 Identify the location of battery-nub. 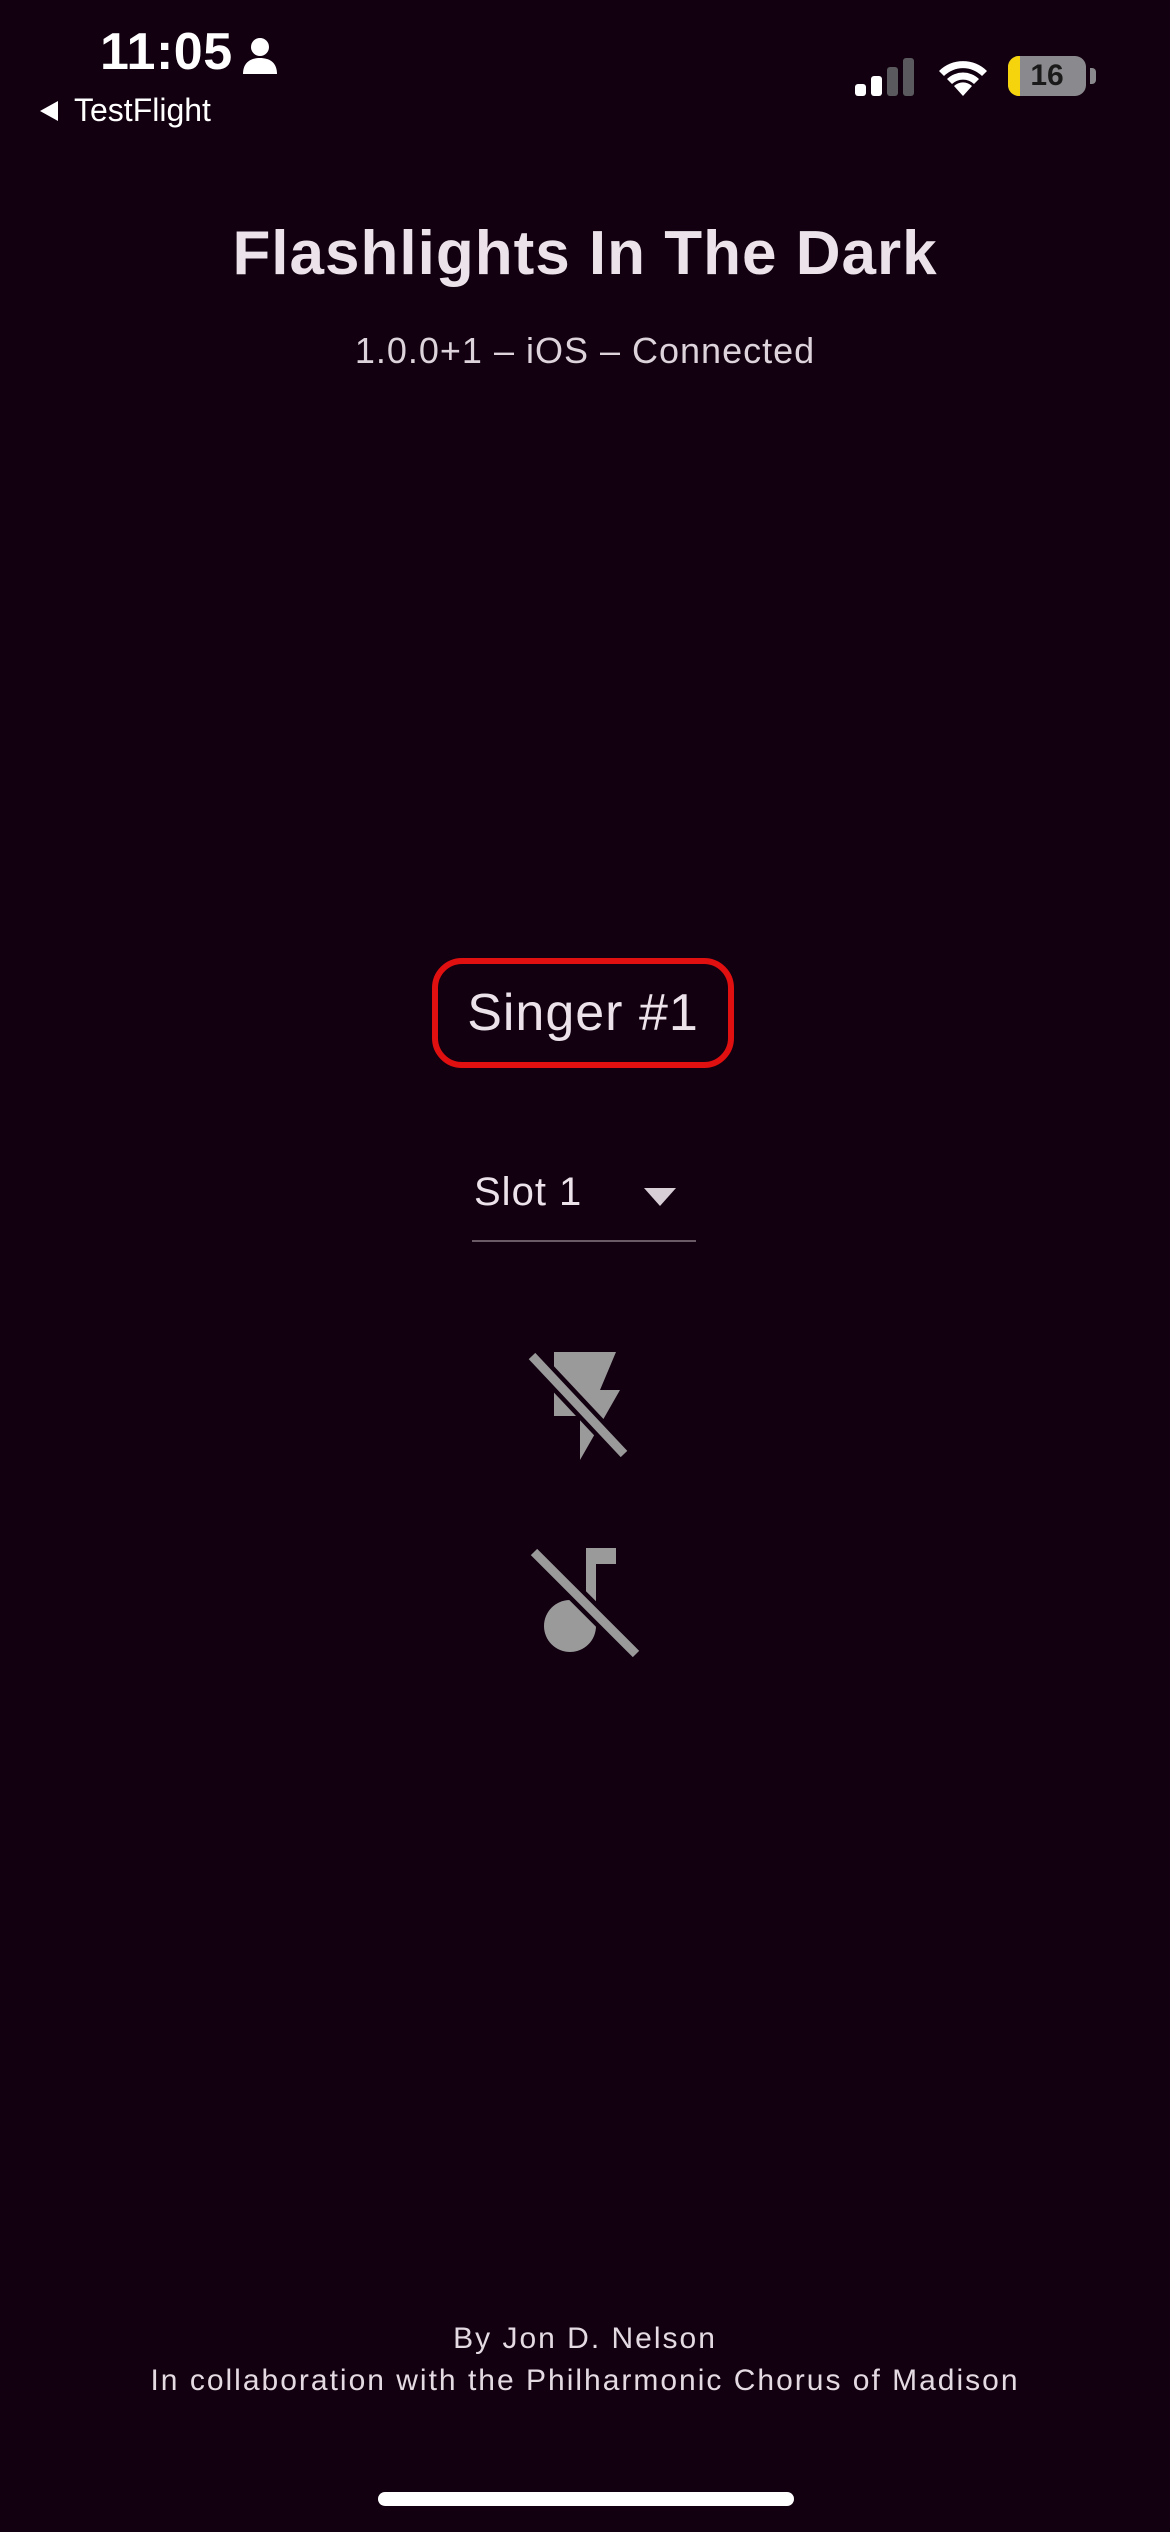
(1093, 76).